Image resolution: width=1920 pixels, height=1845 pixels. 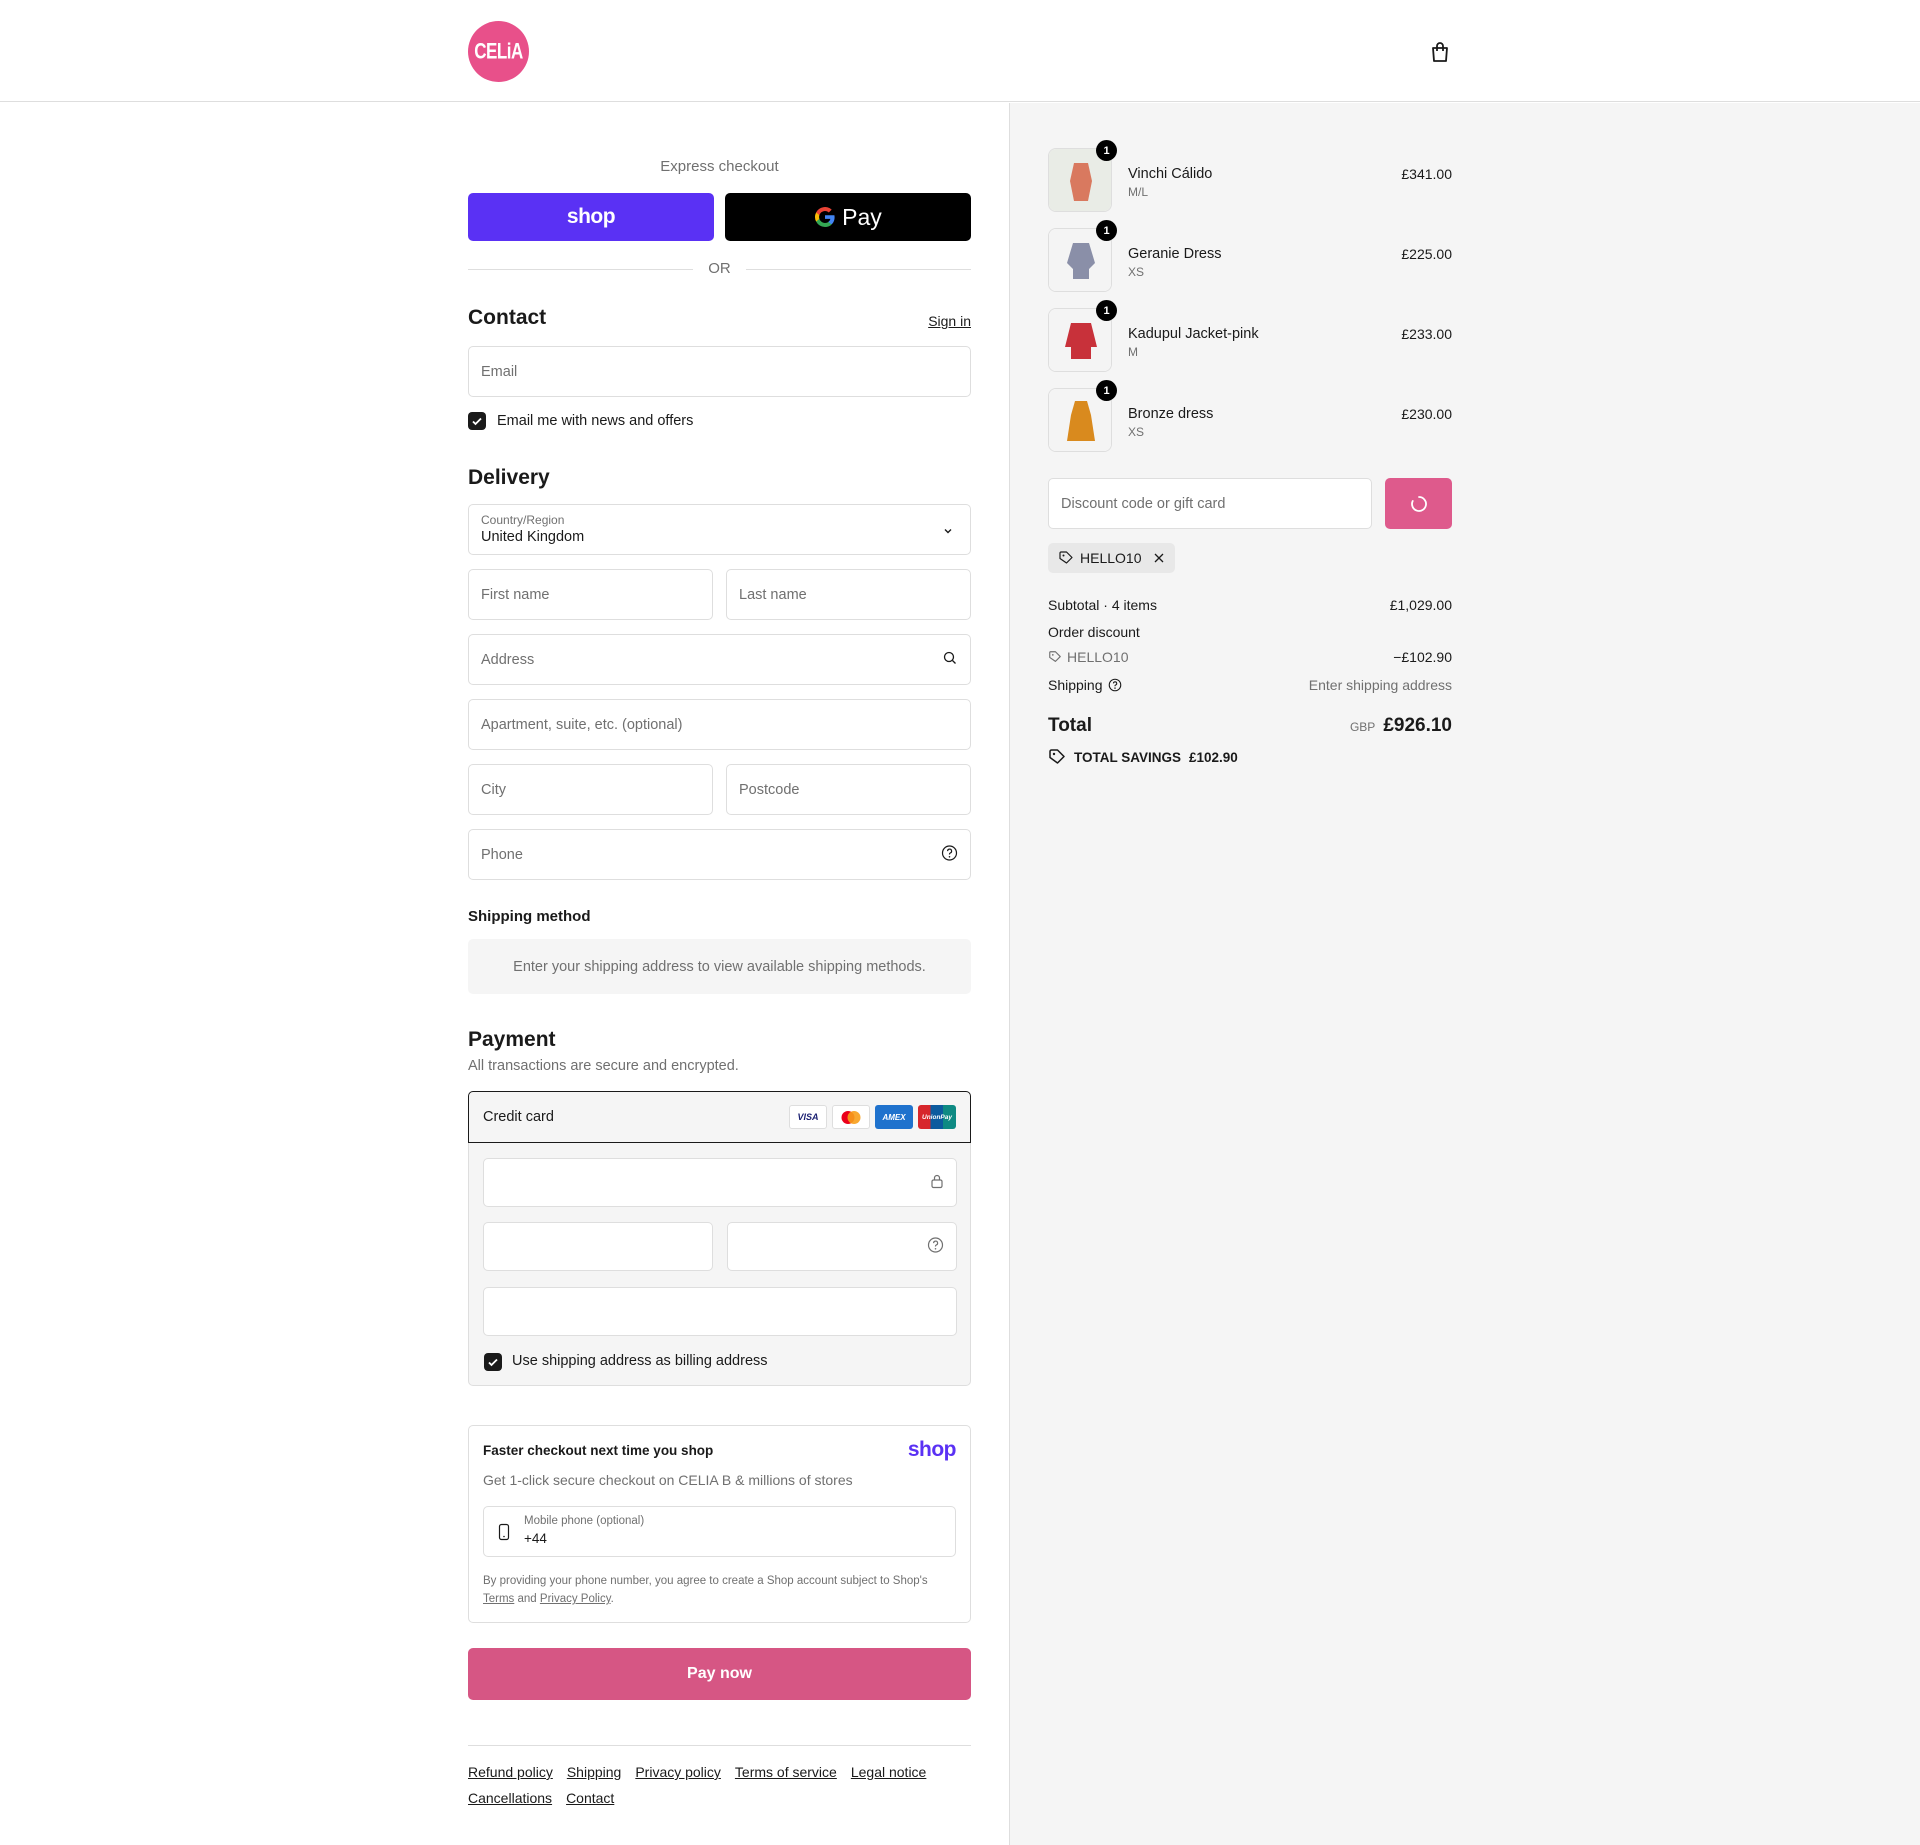 What do you see at coordinates (1070, 725) in the screenshot?
I see `total-label: Total` at bounding box center [1070, 725].